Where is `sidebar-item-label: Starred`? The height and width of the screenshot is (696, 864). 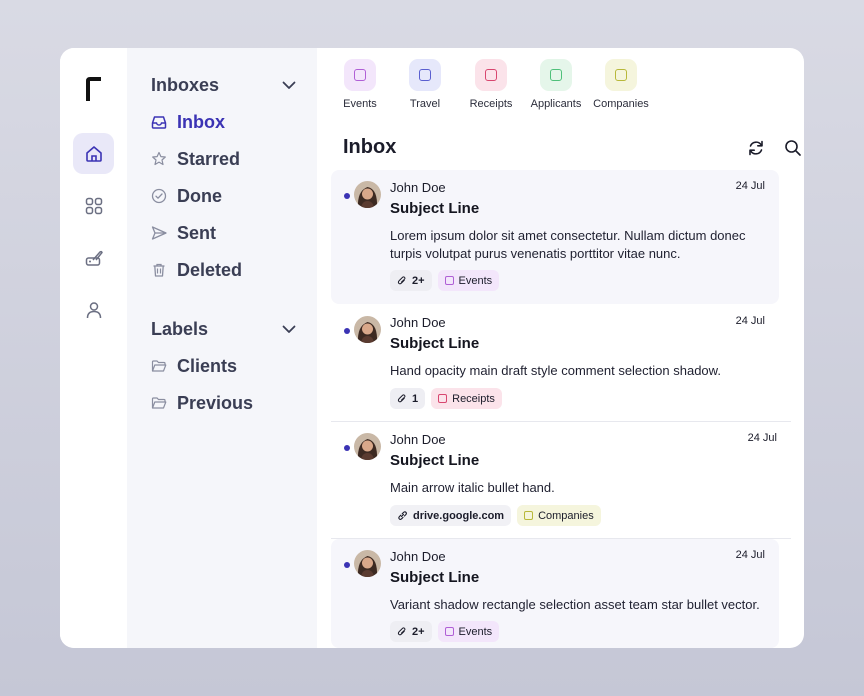
sidebar-item-label: Starred is located at coordinates (209, 158).